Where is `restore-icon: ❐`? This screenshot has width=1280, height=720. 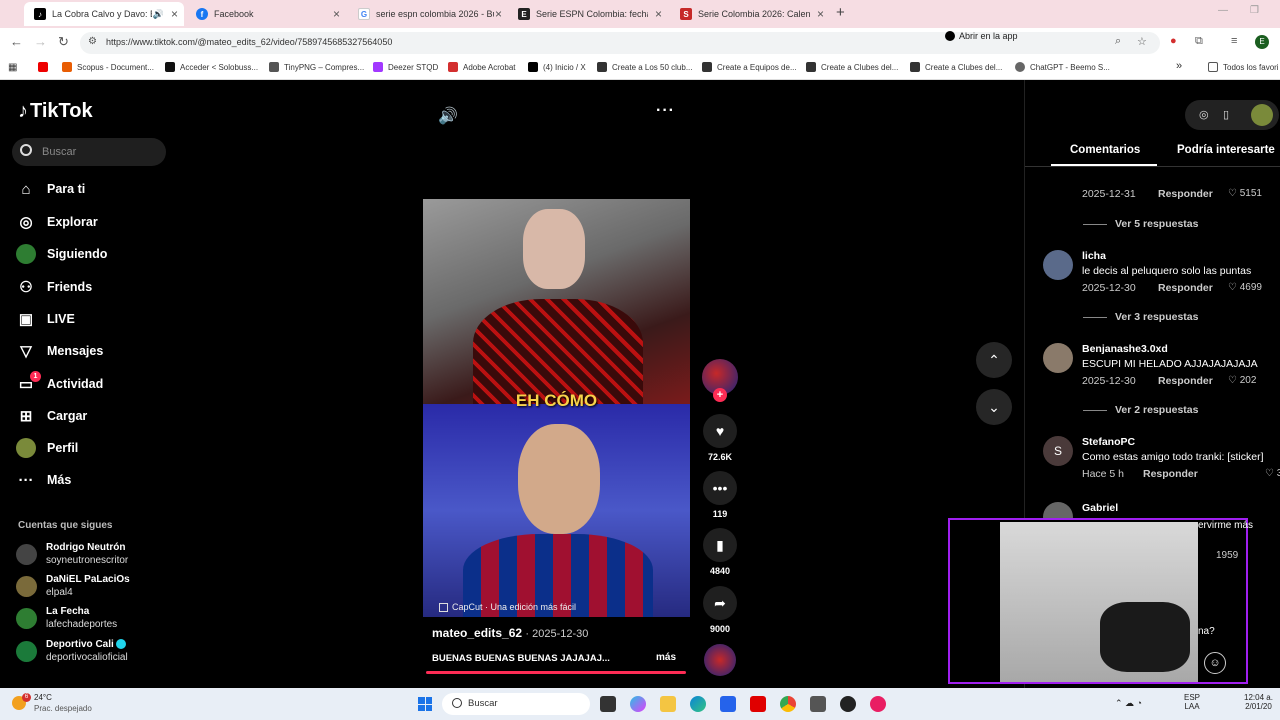 restore-icon: ❐ is located at coordinates (1254, 10).